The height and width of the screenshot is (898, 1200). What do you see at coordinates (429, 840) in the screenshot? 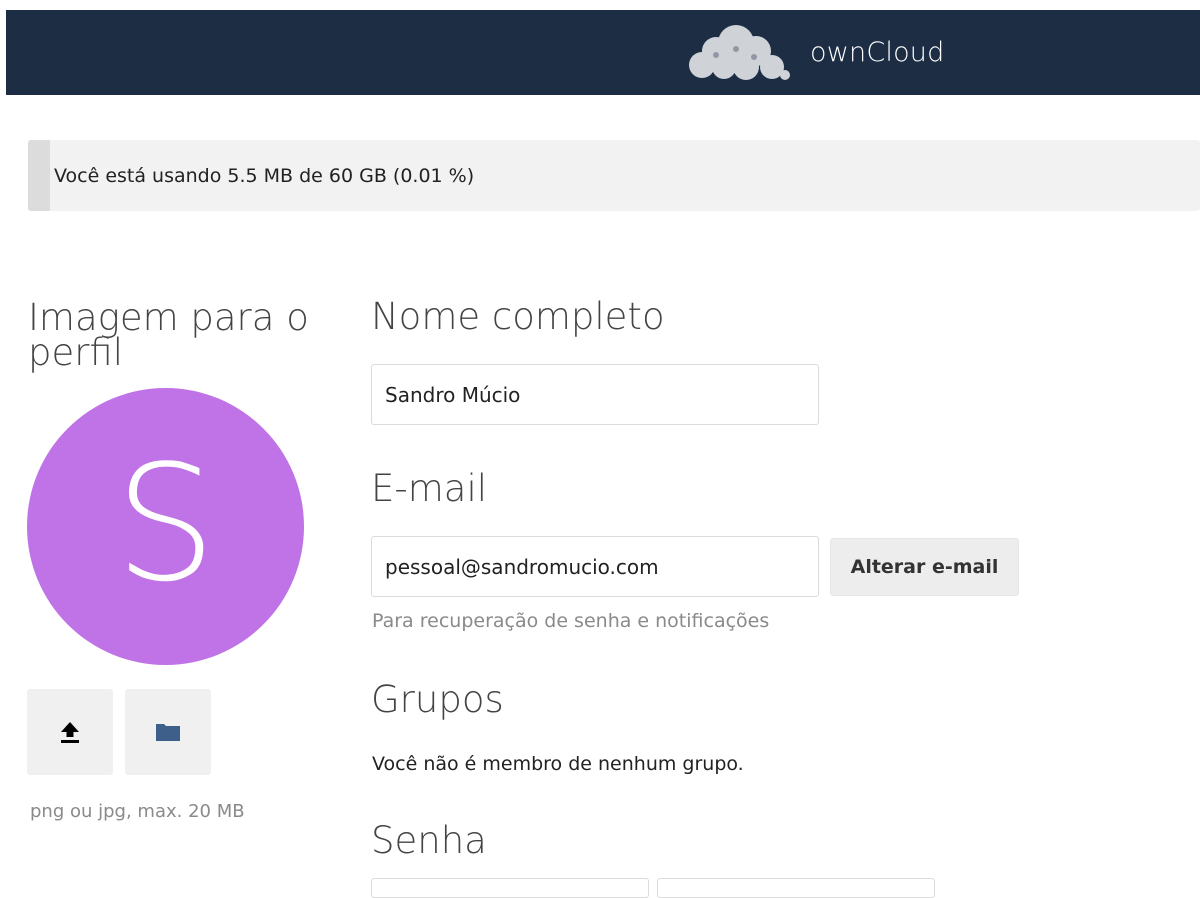
I see `password-title: Senha` at bounding box center [429, 840].